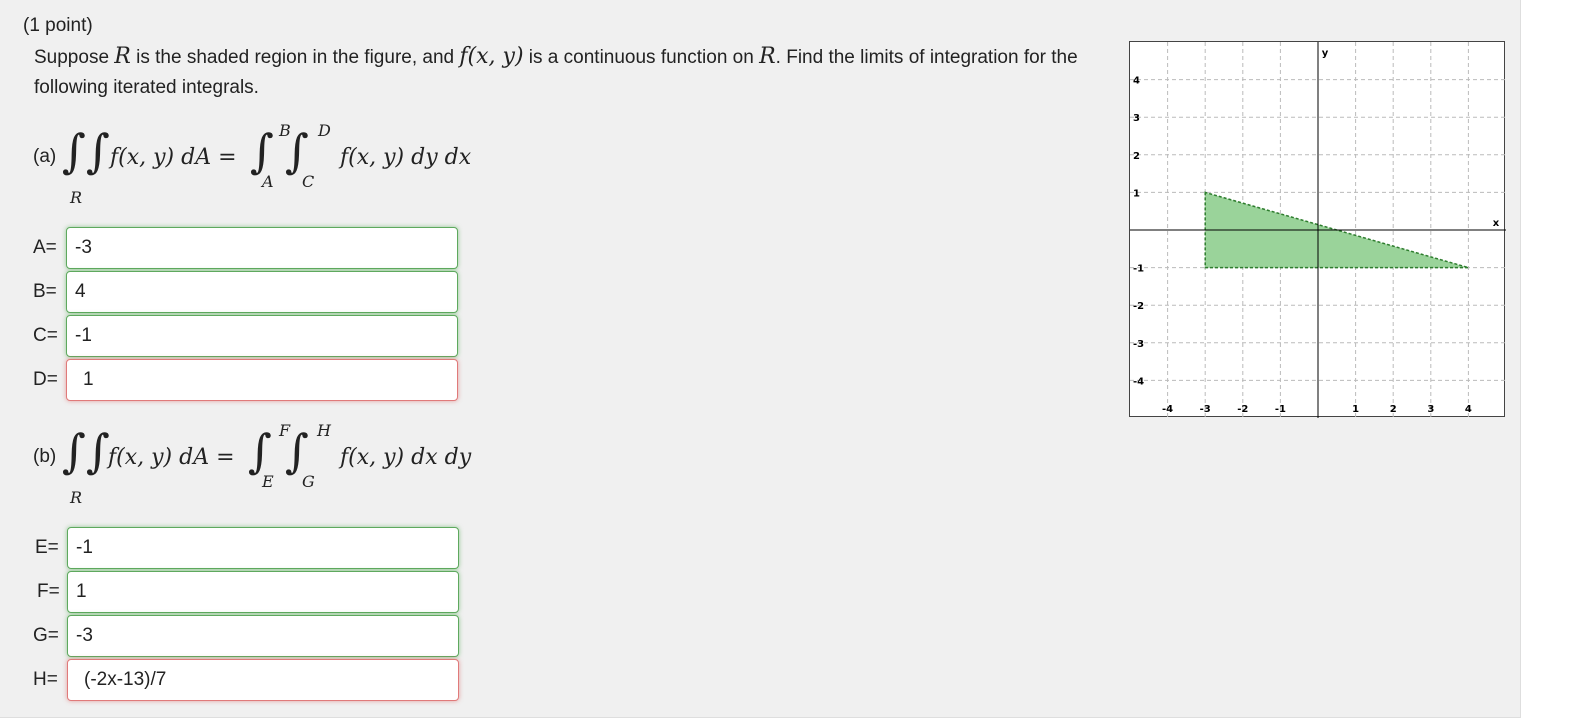 The height and width of the screenshot is (726, 1576). What do you see at coordinates (1136, 156) in the screenshot?
I see `y-tick-label: 2` at bounding box center [1136, 156].